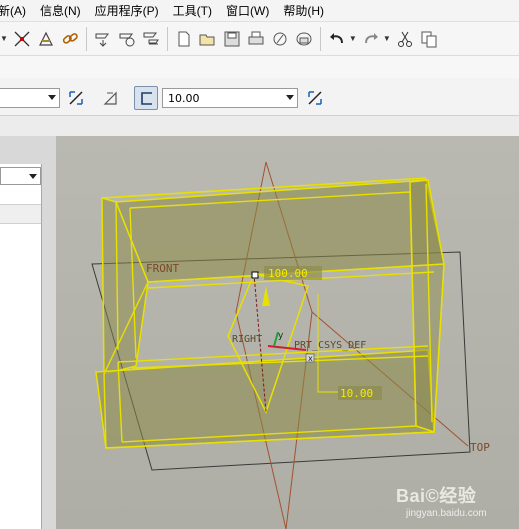 This screenshot has width=519, height=529. What do you see at coordinates (310, 358) in the screenshot?
I see `axis-x-label: x` at bounding box center [310, 358].